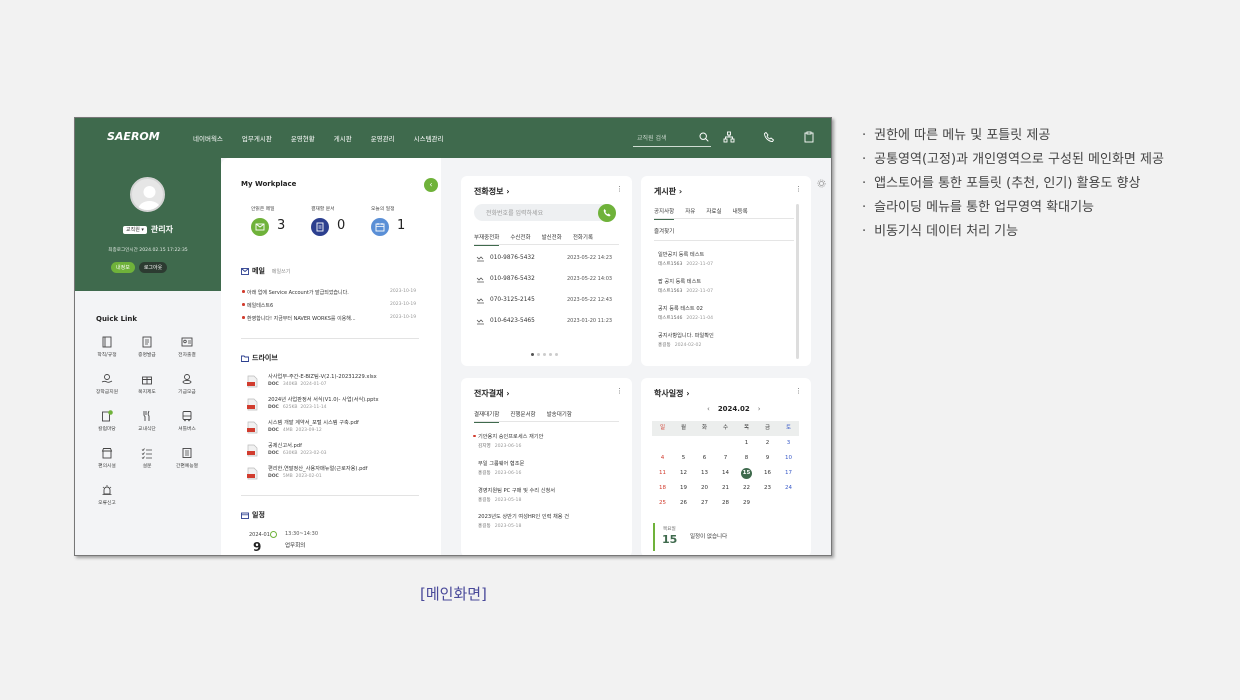 This screenshot has height=700, width=1240. Describe the element at coordinates (728, 340) in the screenshot. I see `board-item: 공지사항입니다. 파일확인 홍길동 2024-02-02` at that location.